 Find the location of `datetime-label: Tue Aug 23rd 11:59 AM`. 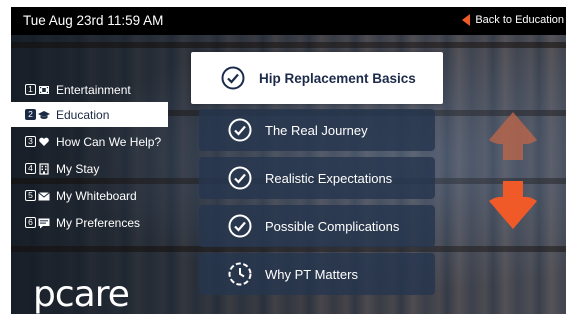

datetime-label: Tue Aug 23rd 11:59 AM is located at coordinates (93, 20).